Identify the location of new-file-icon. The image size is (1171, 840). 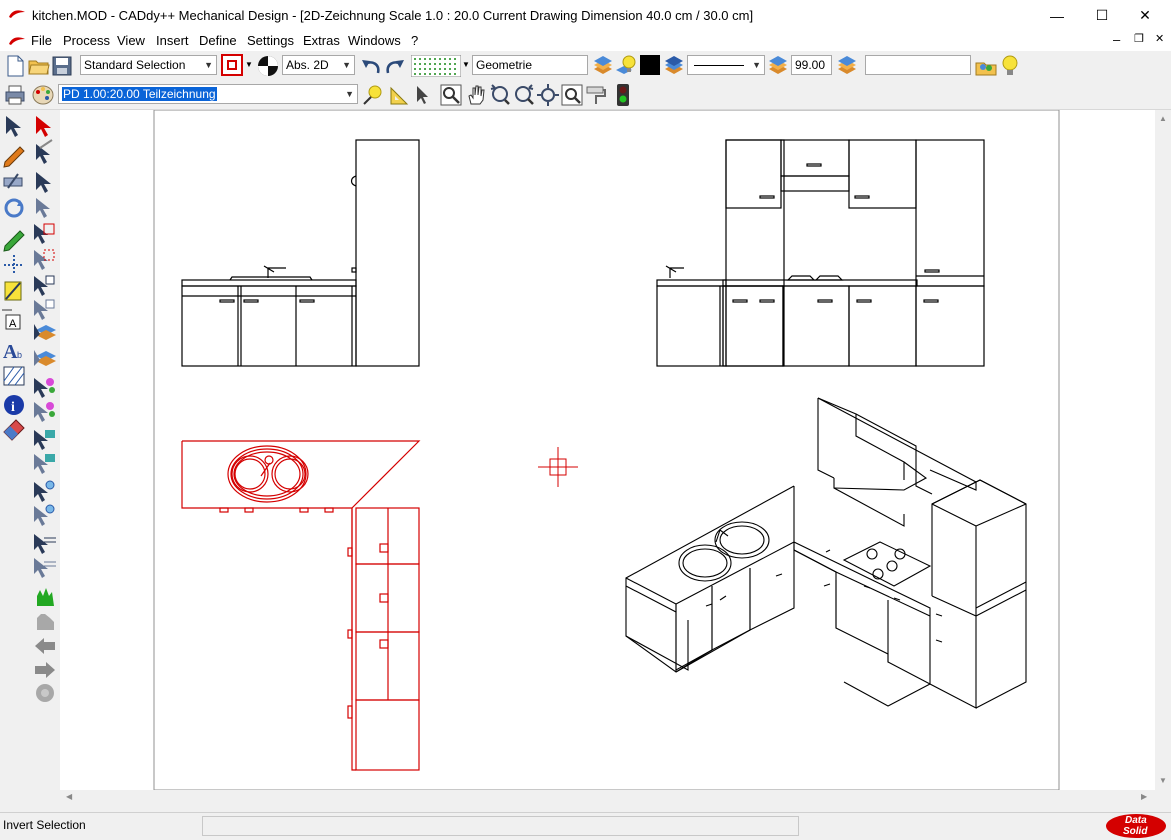
(15, 66).